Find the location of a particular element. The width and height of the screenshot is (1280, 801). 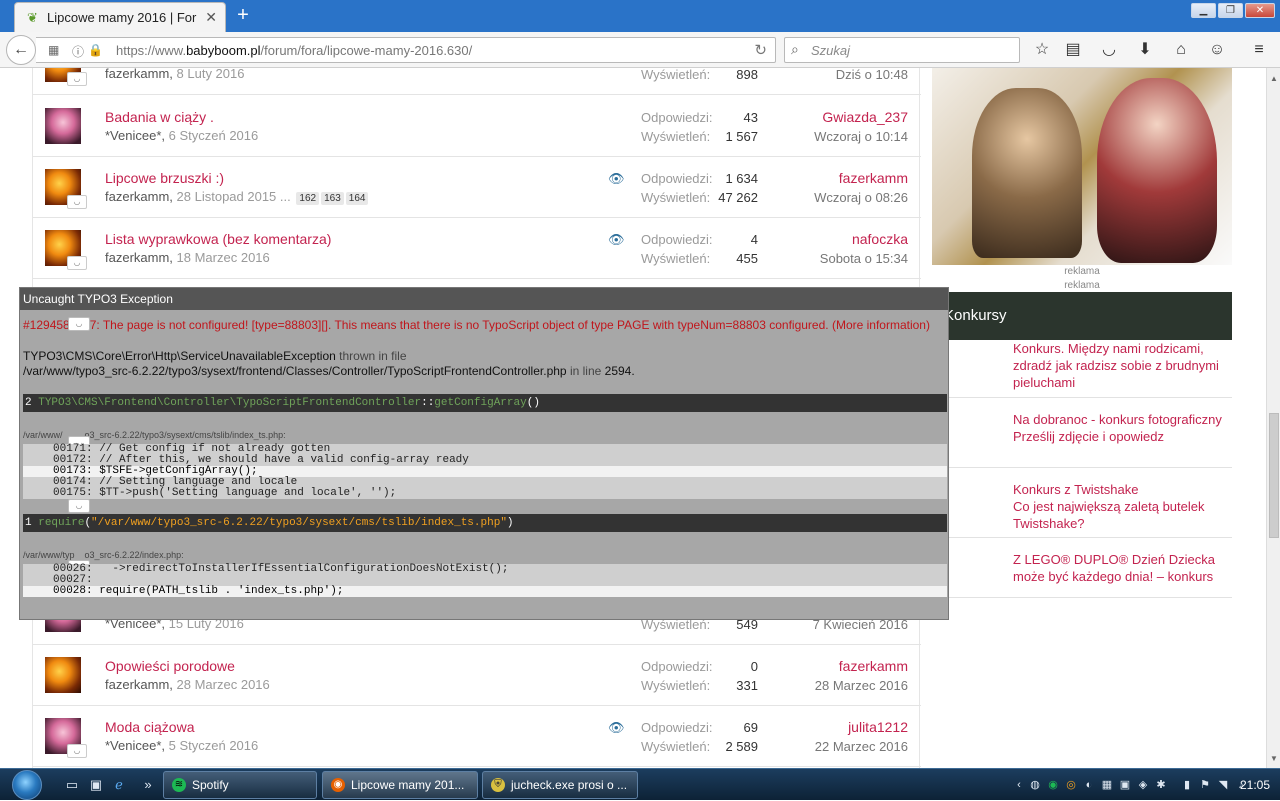

scroll-down-icon: ▼ is located at coordinates (1274, 758).